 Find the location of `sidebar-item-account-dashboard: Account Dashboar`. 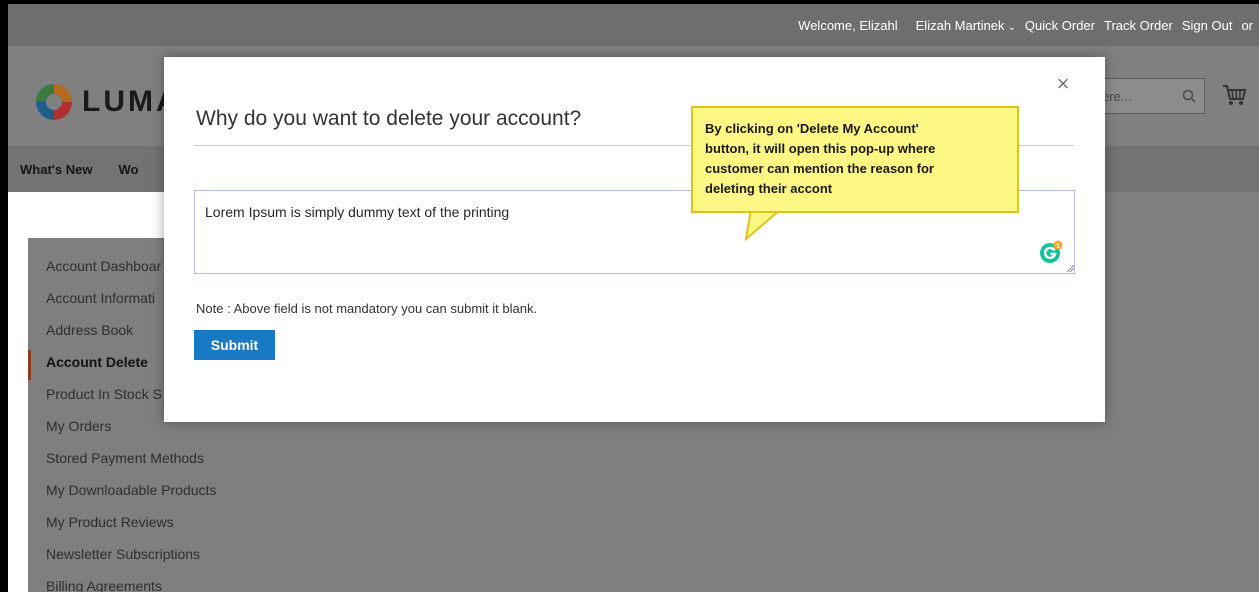

sidebar-item-account-dashboard: Account Dashboar is located at coordinates (103, 266).